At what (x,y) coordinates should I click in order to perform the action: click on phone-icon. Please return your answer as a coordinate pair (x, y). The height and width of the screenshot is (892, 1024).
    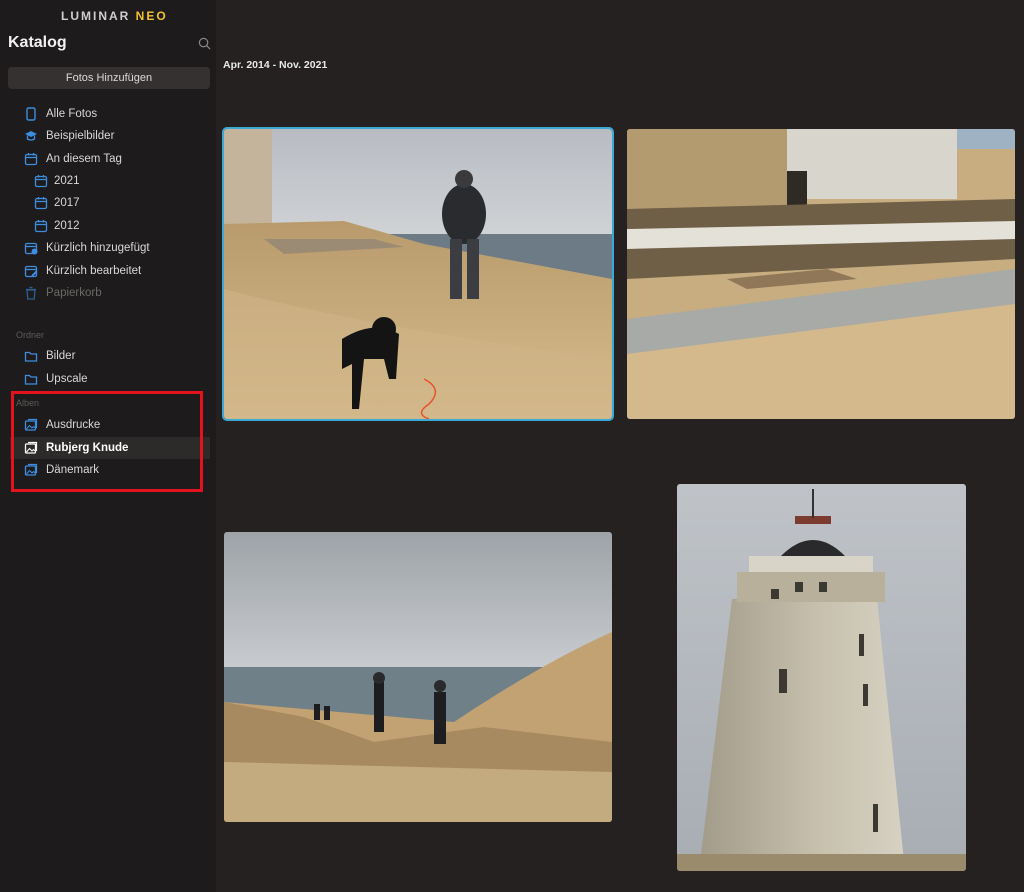
    Looking at the image, I should click on (31, 114).